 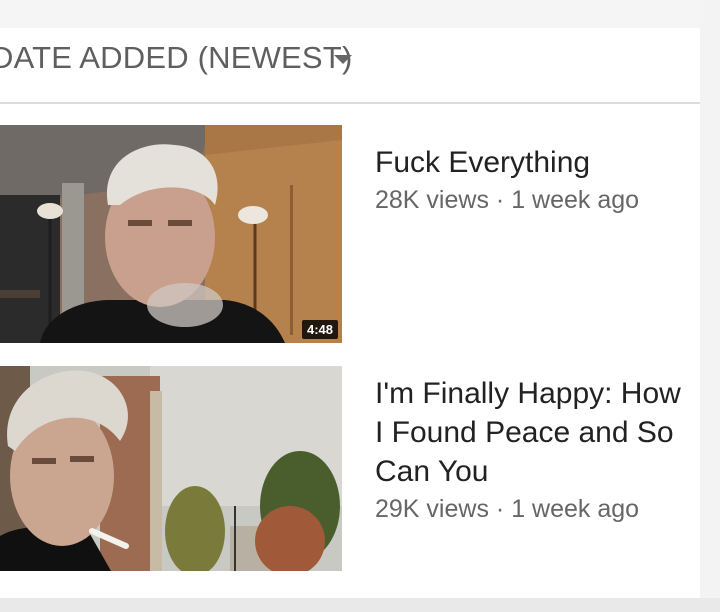 I want to click on video-stats: 28K views · 1 week ago, so click(x=535, y=200).